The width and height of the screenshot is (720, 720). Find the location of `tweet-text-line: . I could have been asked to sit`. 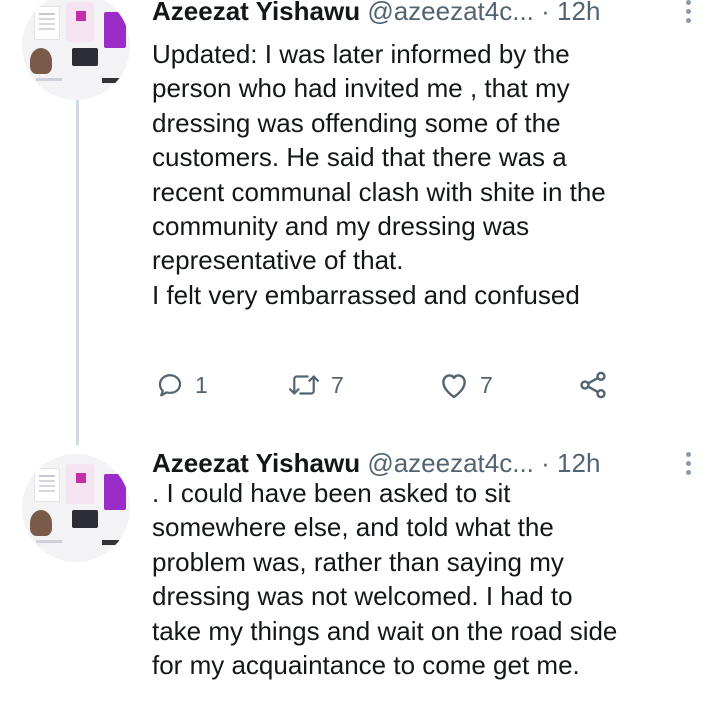

tweet-text-line: . I could have been asked to sit is located at coordinates (331, 493).